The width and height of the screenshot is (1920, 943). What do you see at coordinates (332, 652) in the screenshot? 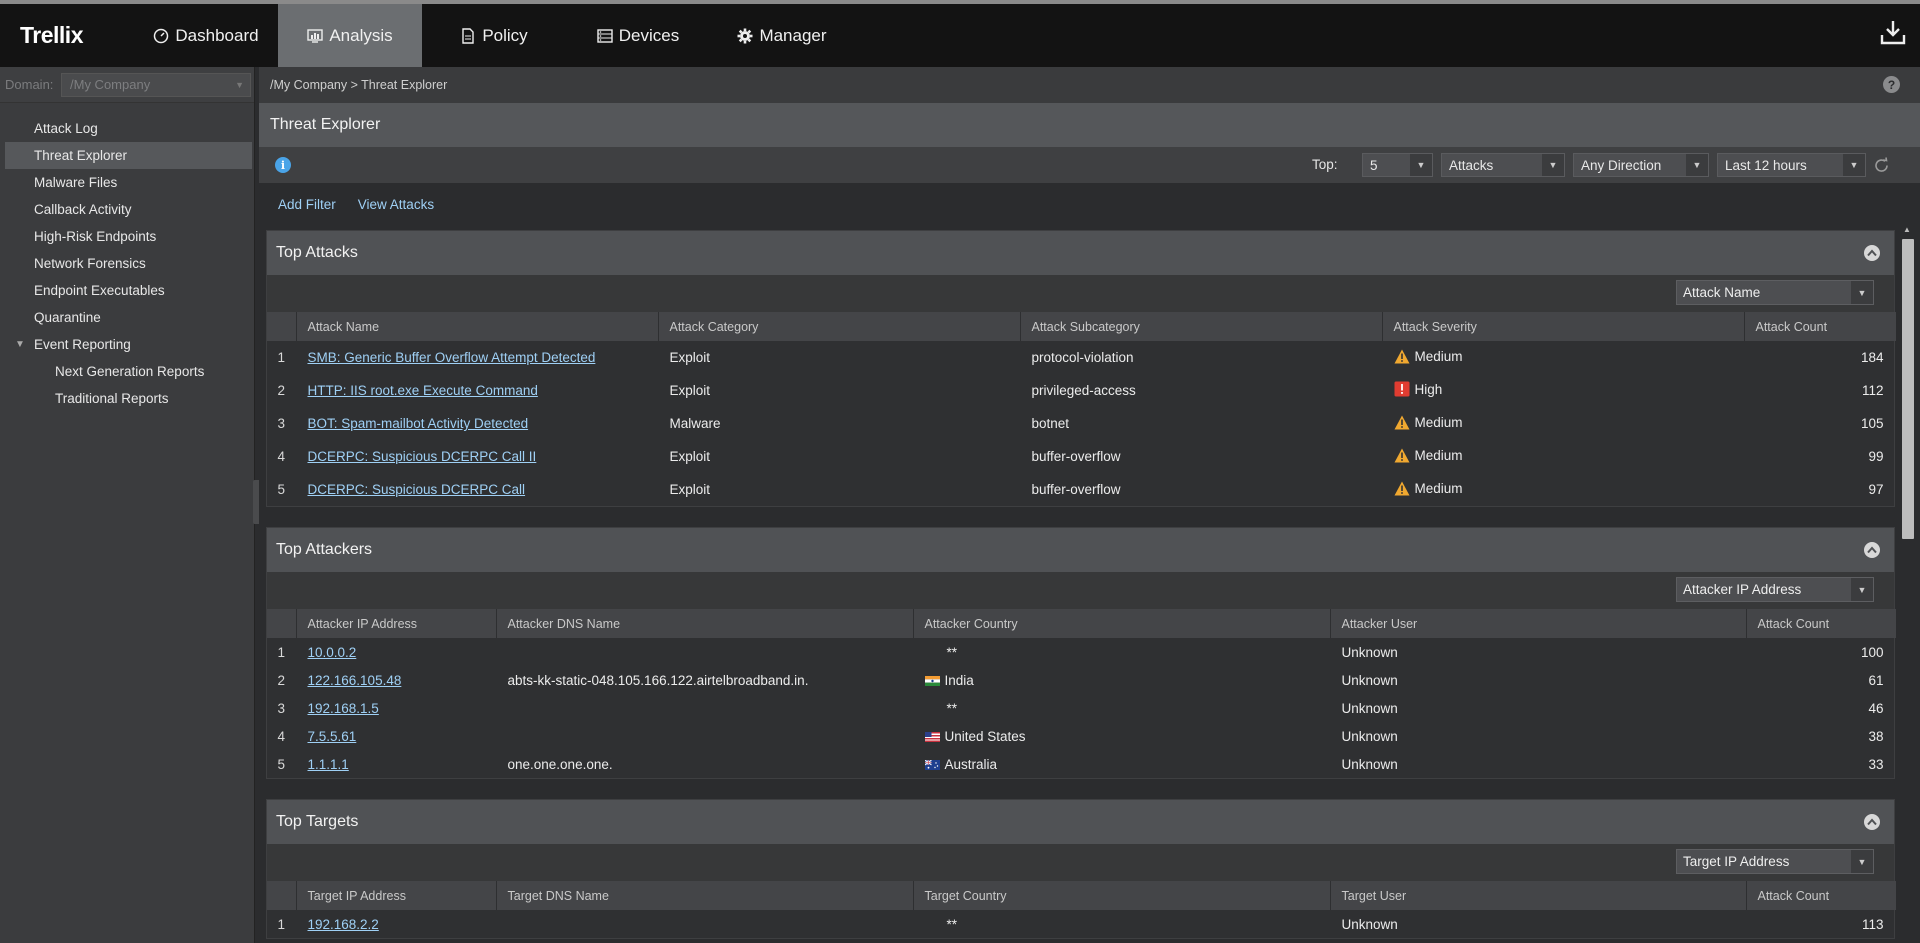
I see `attacker-ip-link: 10.0.0.2` at bounding box center [332, 652].